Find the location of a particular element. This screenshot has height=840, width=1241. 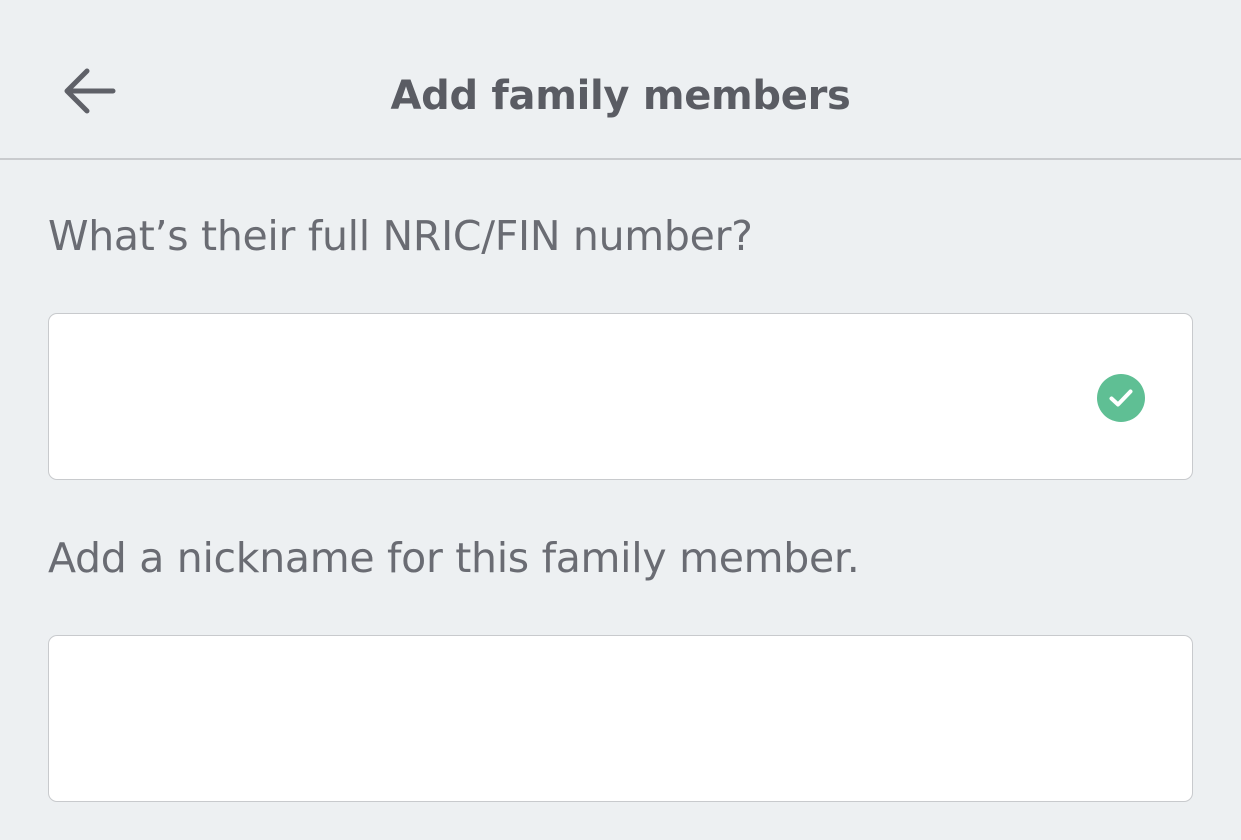

check-circle-icon is located at coordinates (1121, 398).